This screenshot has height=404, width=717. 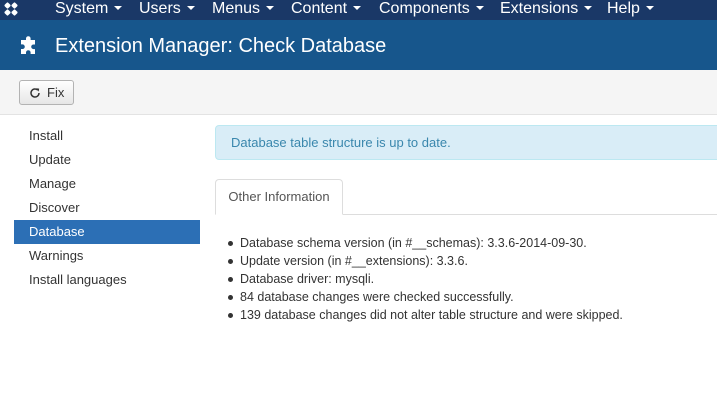 I want to click on menu-content: Content, so click(x=326, y=10).